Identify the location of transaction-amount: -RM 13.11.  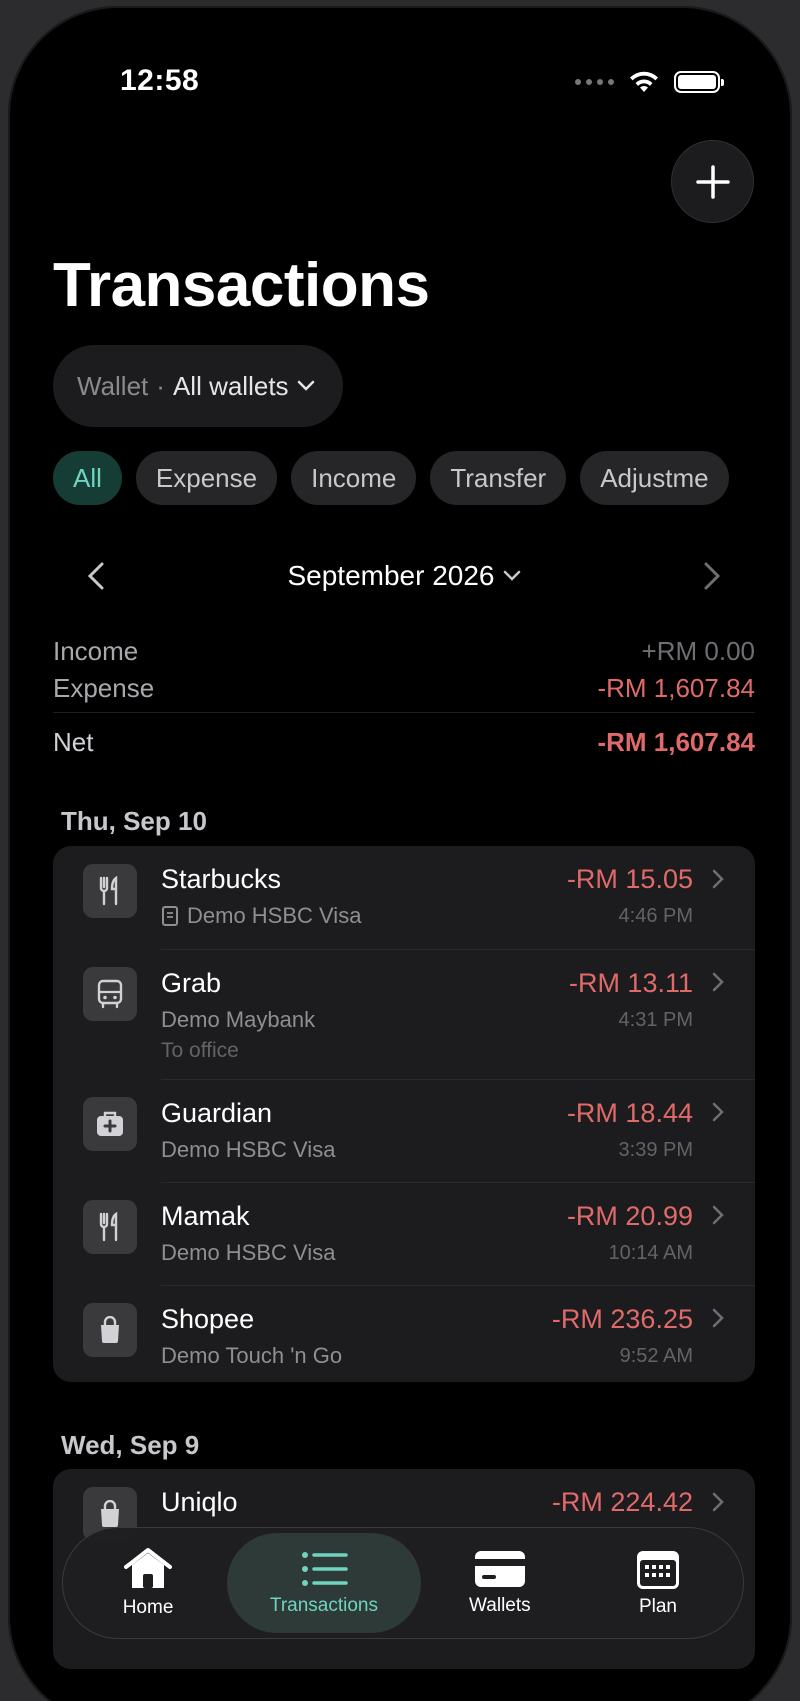
(630, 983).